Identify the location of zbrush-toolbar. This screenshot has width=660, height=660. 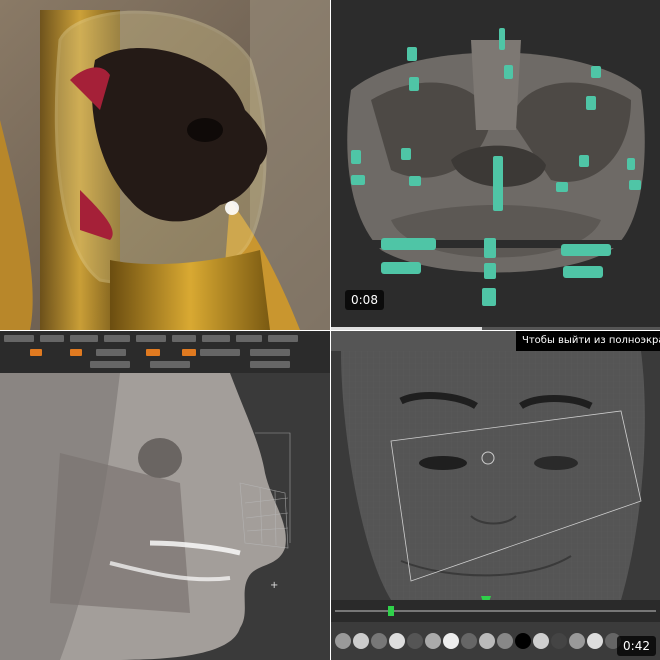
(165, 352).